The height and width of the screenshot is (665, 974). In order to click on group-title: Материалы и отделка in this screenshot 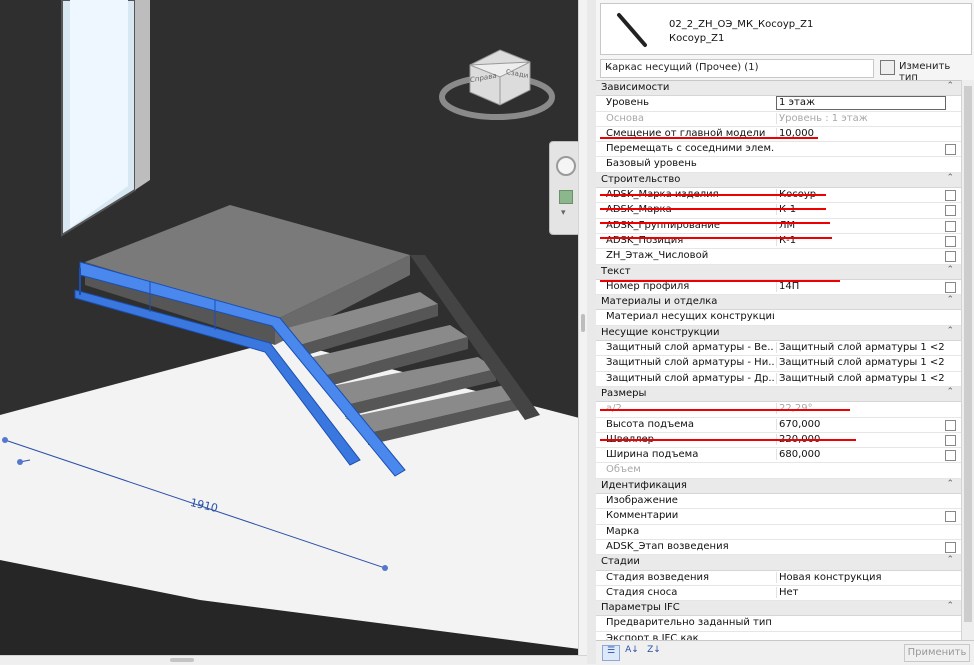, I will do `click(659, 302)`.